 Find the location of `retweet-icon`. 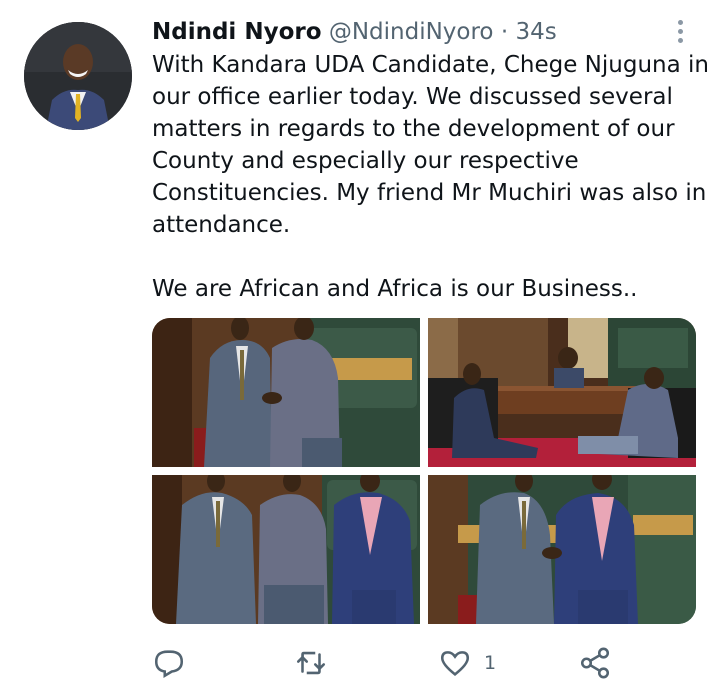

retweet-icon is located at coordinates (311, 663).